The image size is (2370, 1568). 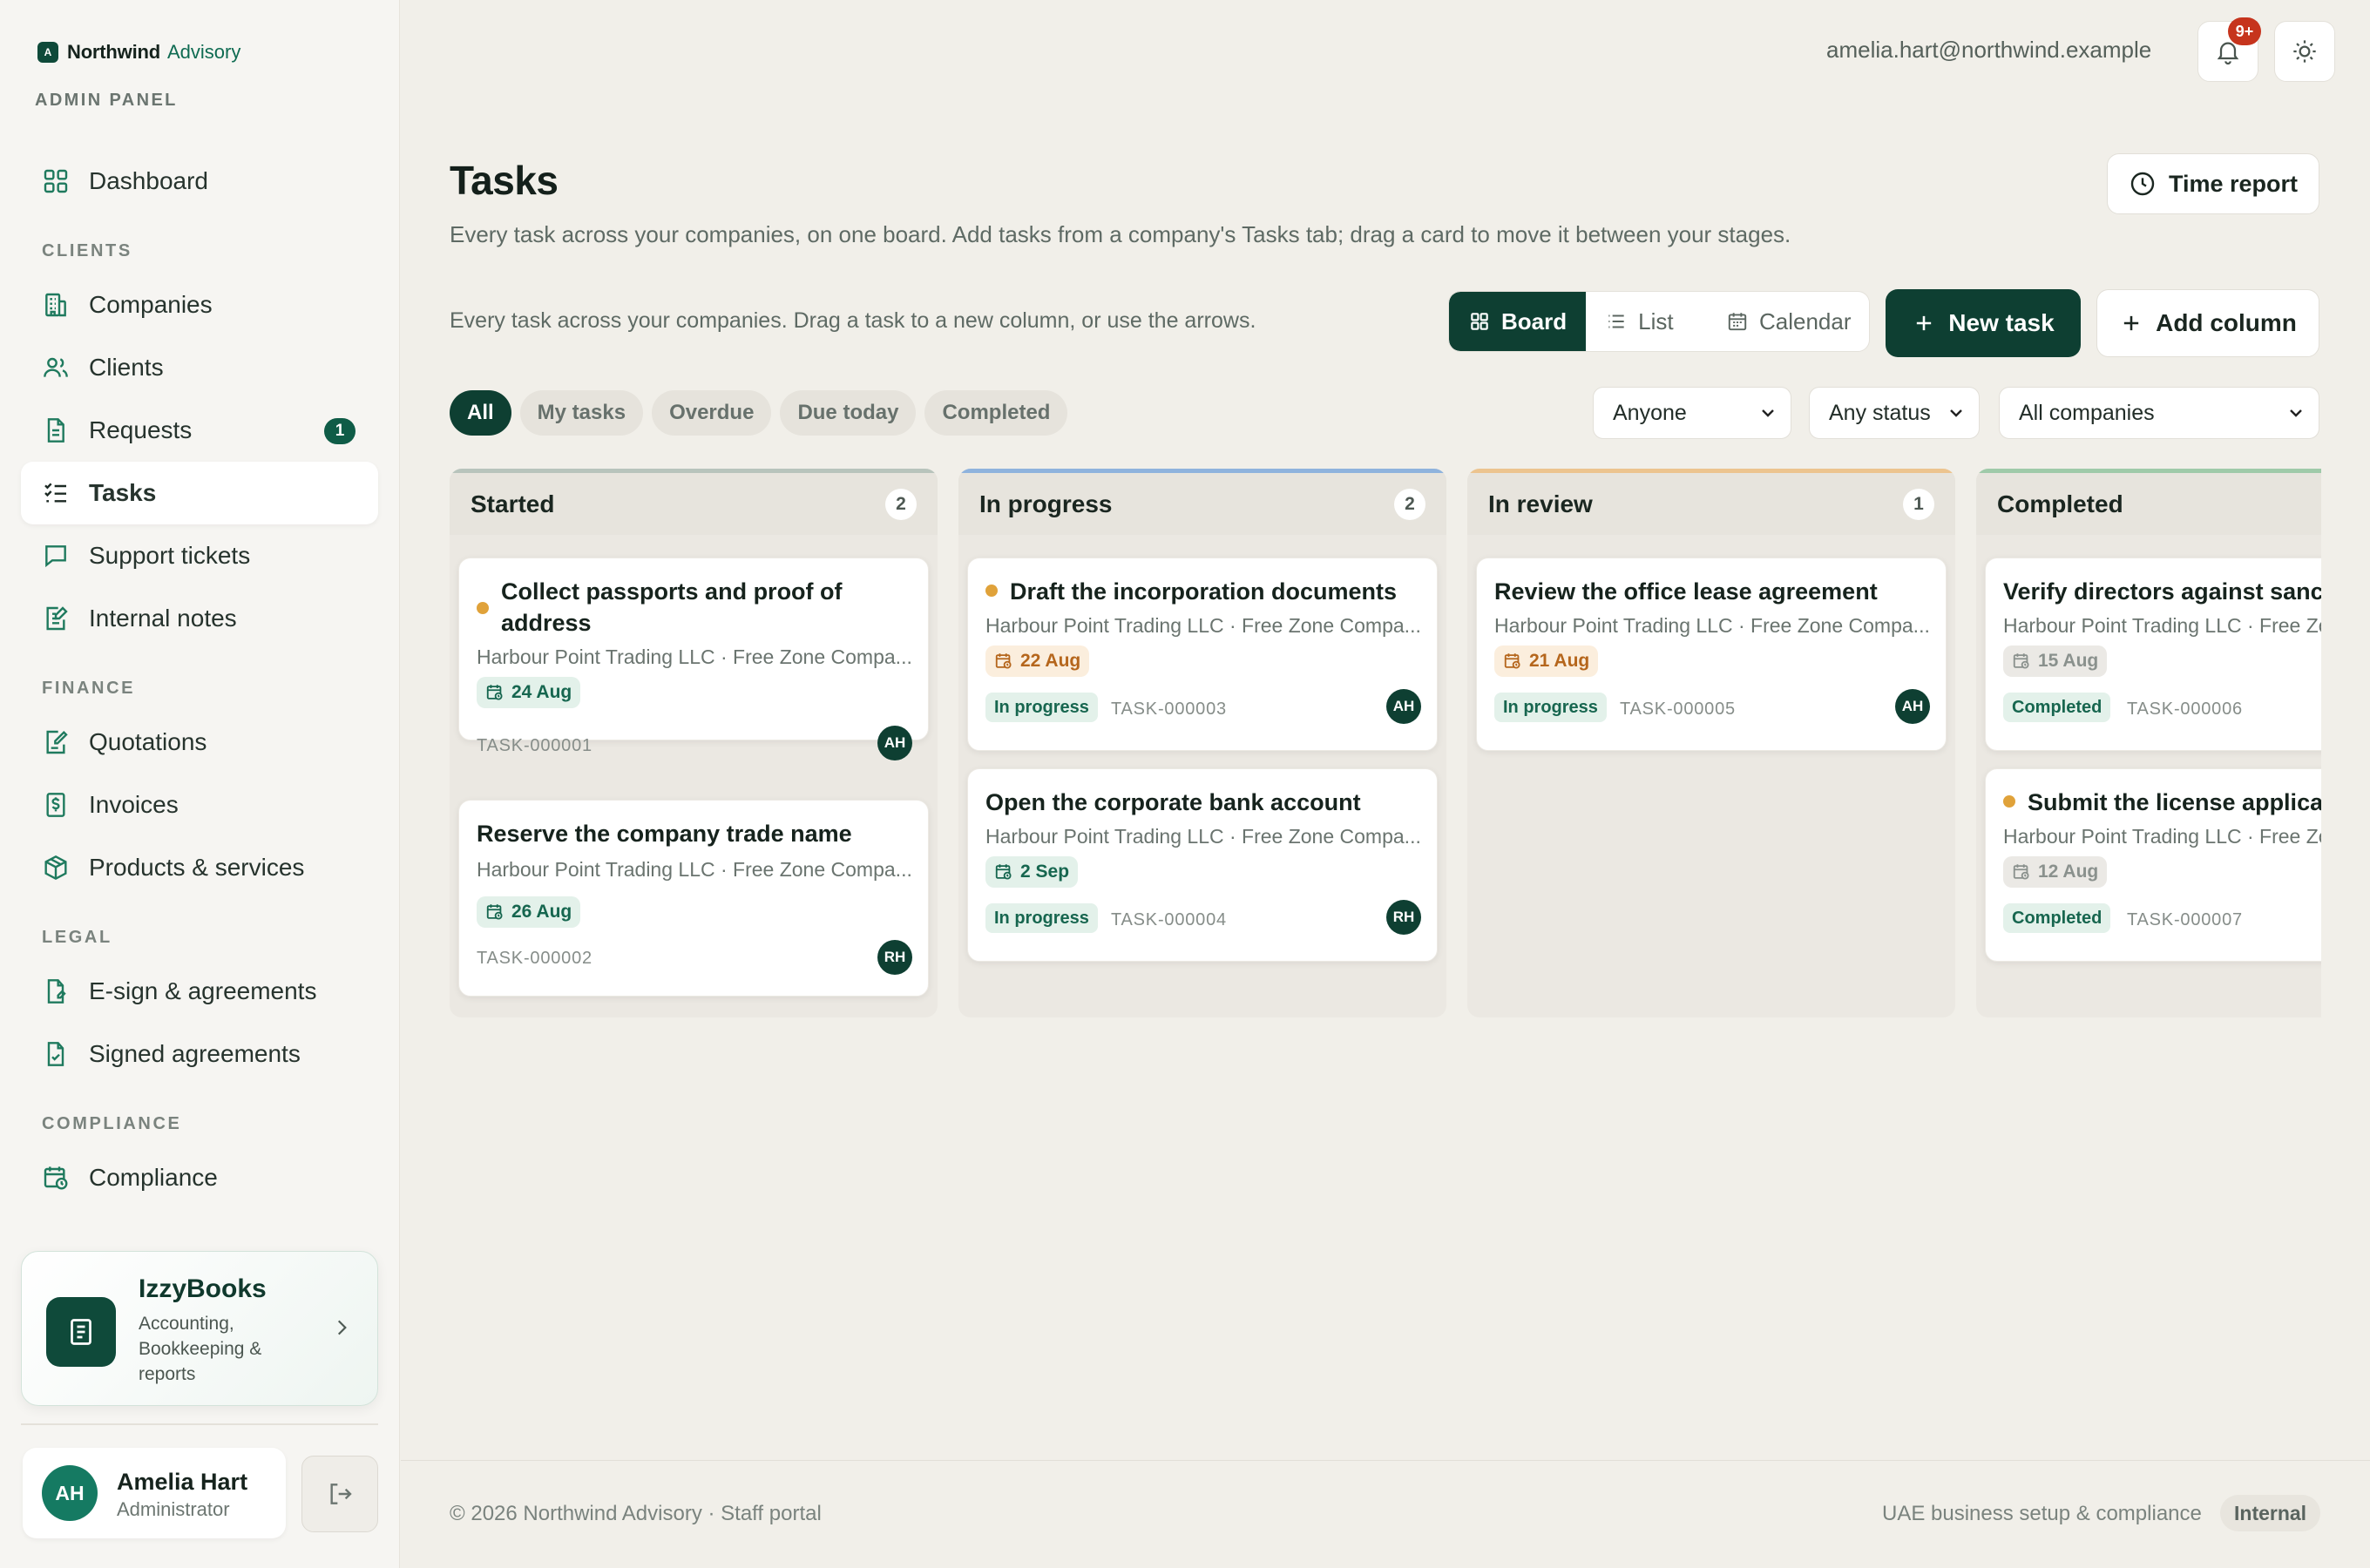 I want to click on sidebar-item-compliance: Compliance, so click(x=199, y=1177).